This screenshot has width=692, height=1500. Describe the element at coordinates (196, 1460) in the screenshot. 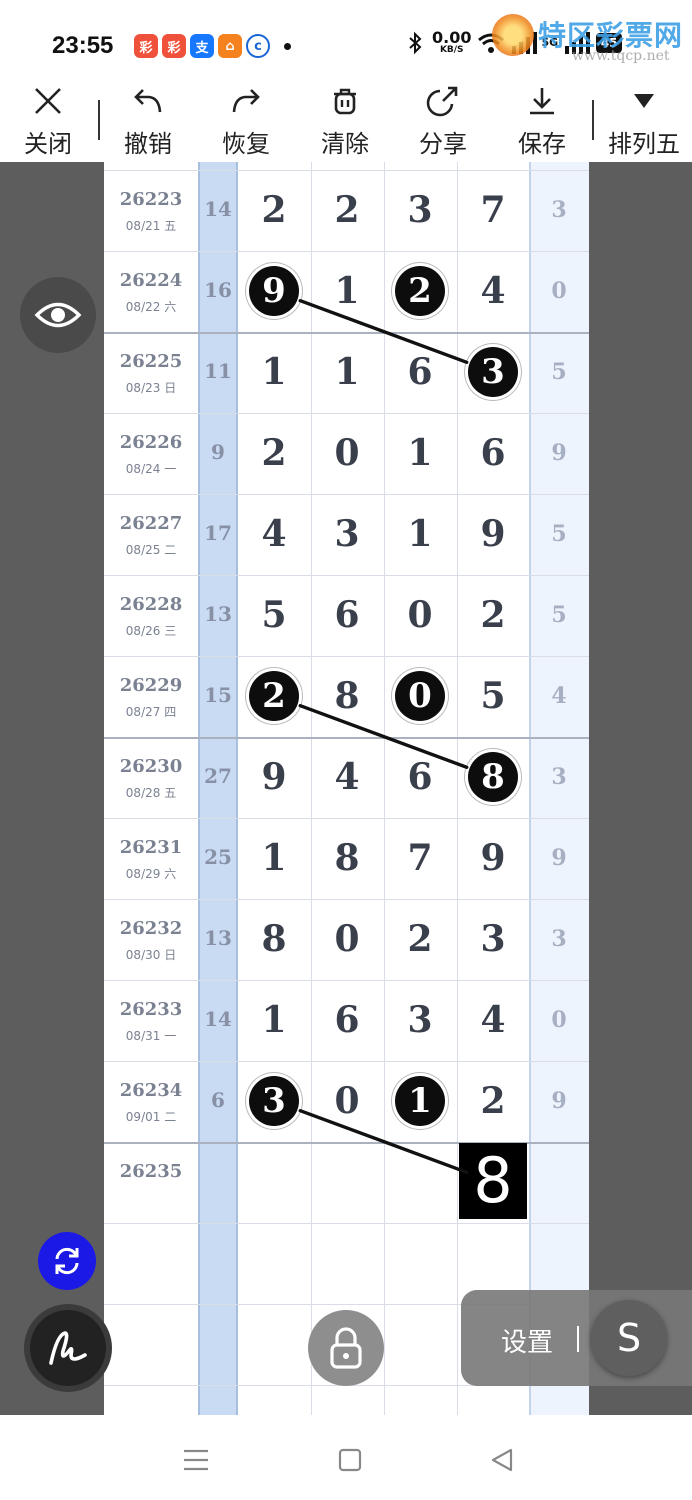

I see `recent-apps-button` at that location.